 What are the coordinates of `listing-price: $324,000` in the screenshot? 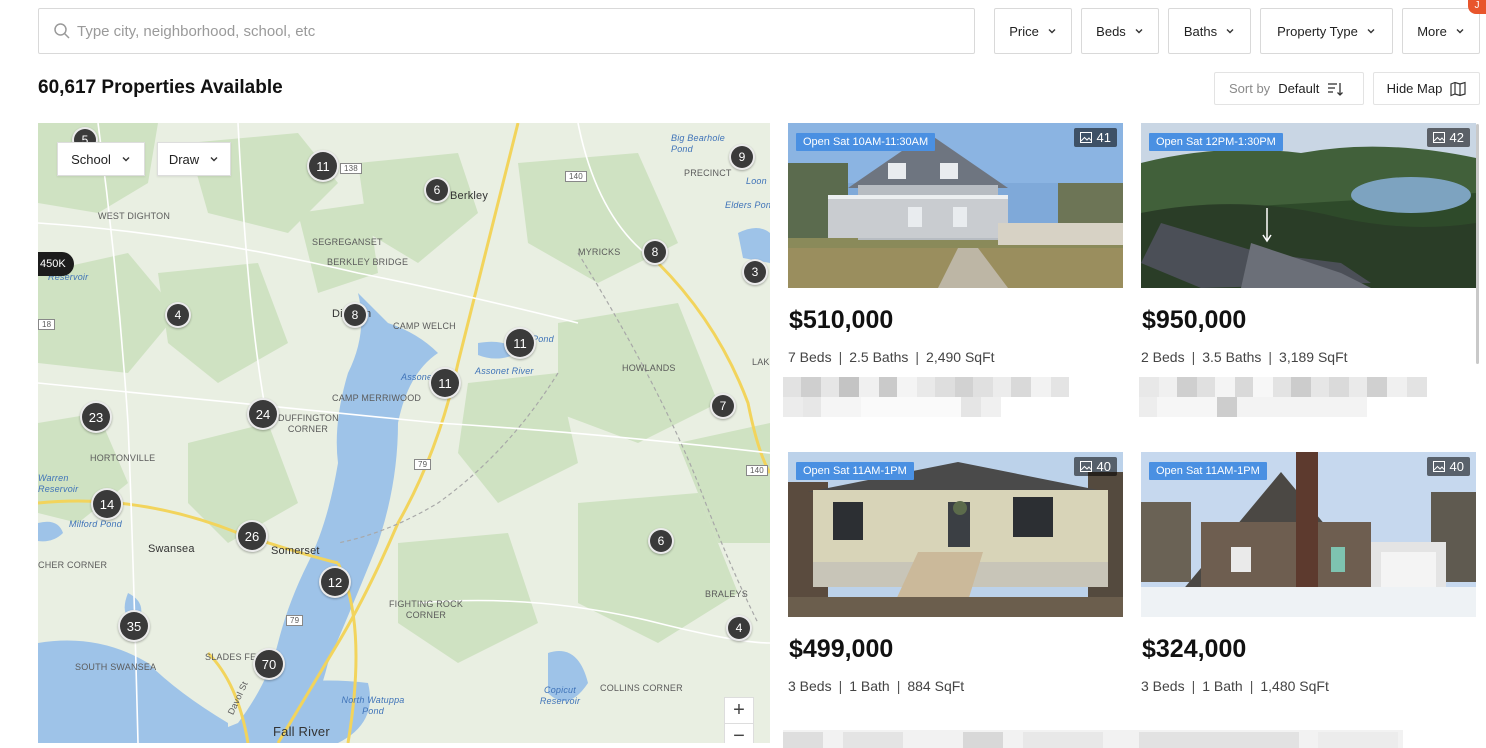 It's located at (1309, 649).